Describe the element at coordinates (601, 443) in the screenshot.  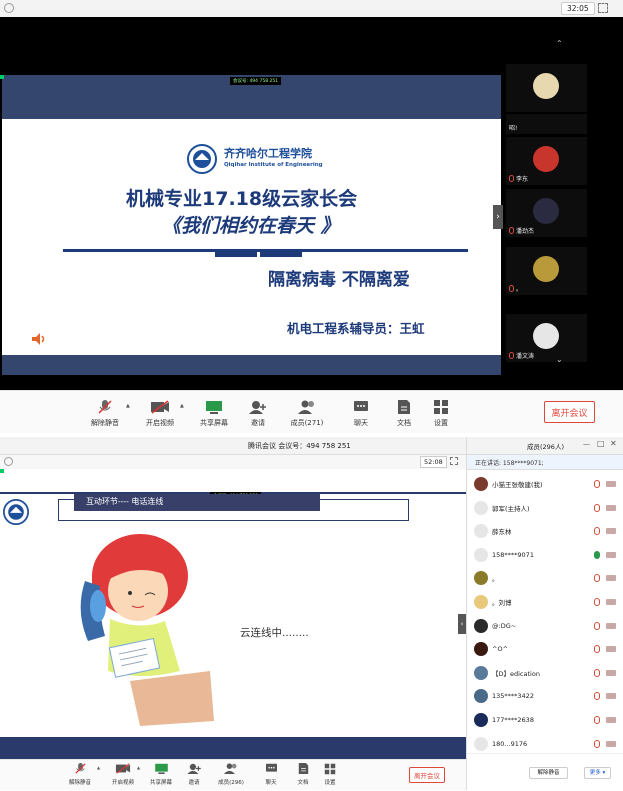
I see `maximize-icon: □` at that location.